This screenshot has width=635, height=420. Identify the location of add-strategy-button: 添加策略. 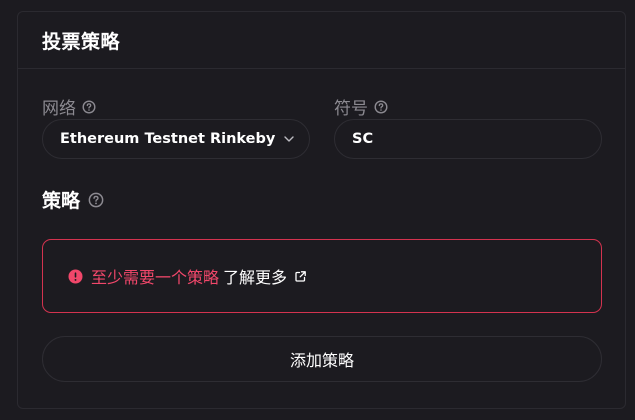
(322, 359).